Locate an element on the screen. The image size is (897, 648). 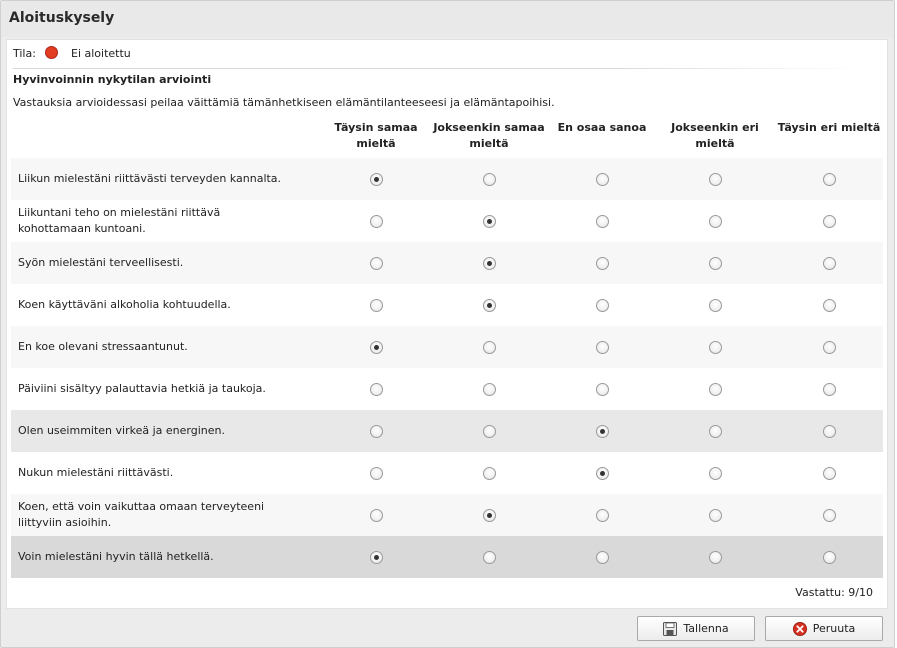
column-header: En osaa sanoa is located at coordinates (602, 127).